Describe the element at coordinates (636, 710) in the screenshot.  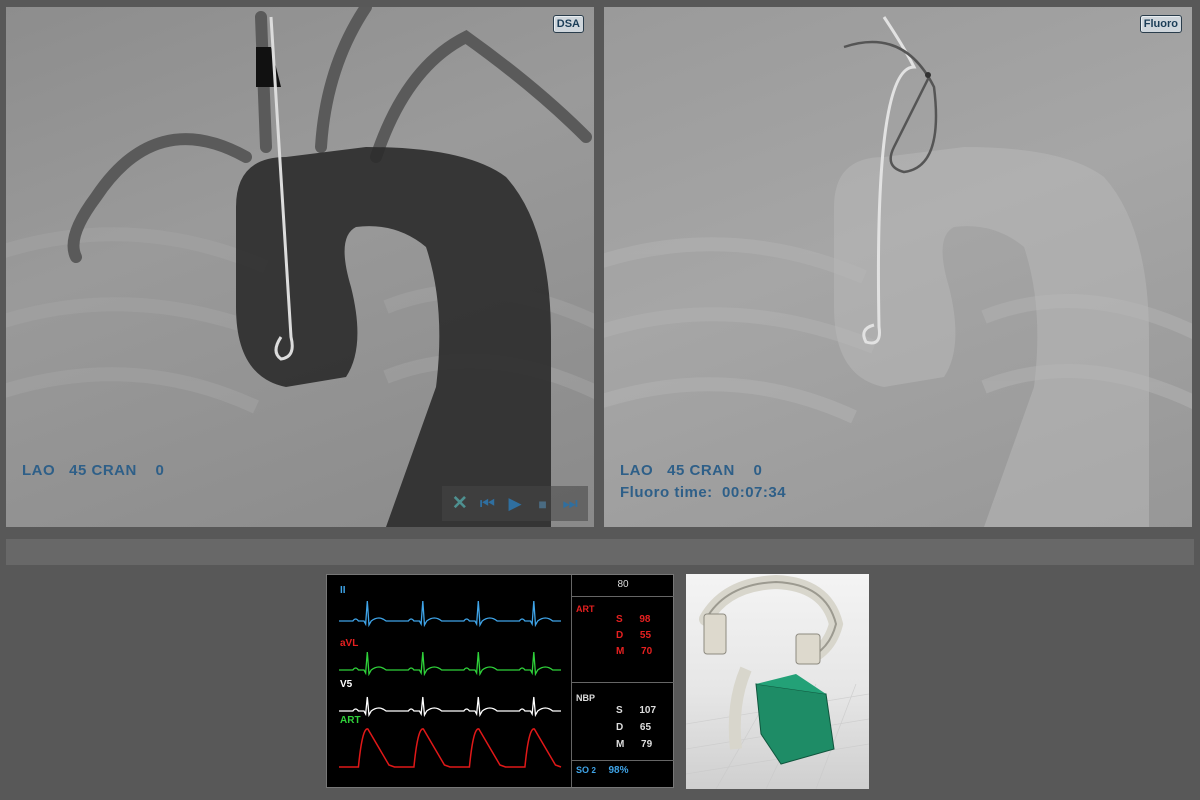
I see `nbp-systolic: S 107` at that location.